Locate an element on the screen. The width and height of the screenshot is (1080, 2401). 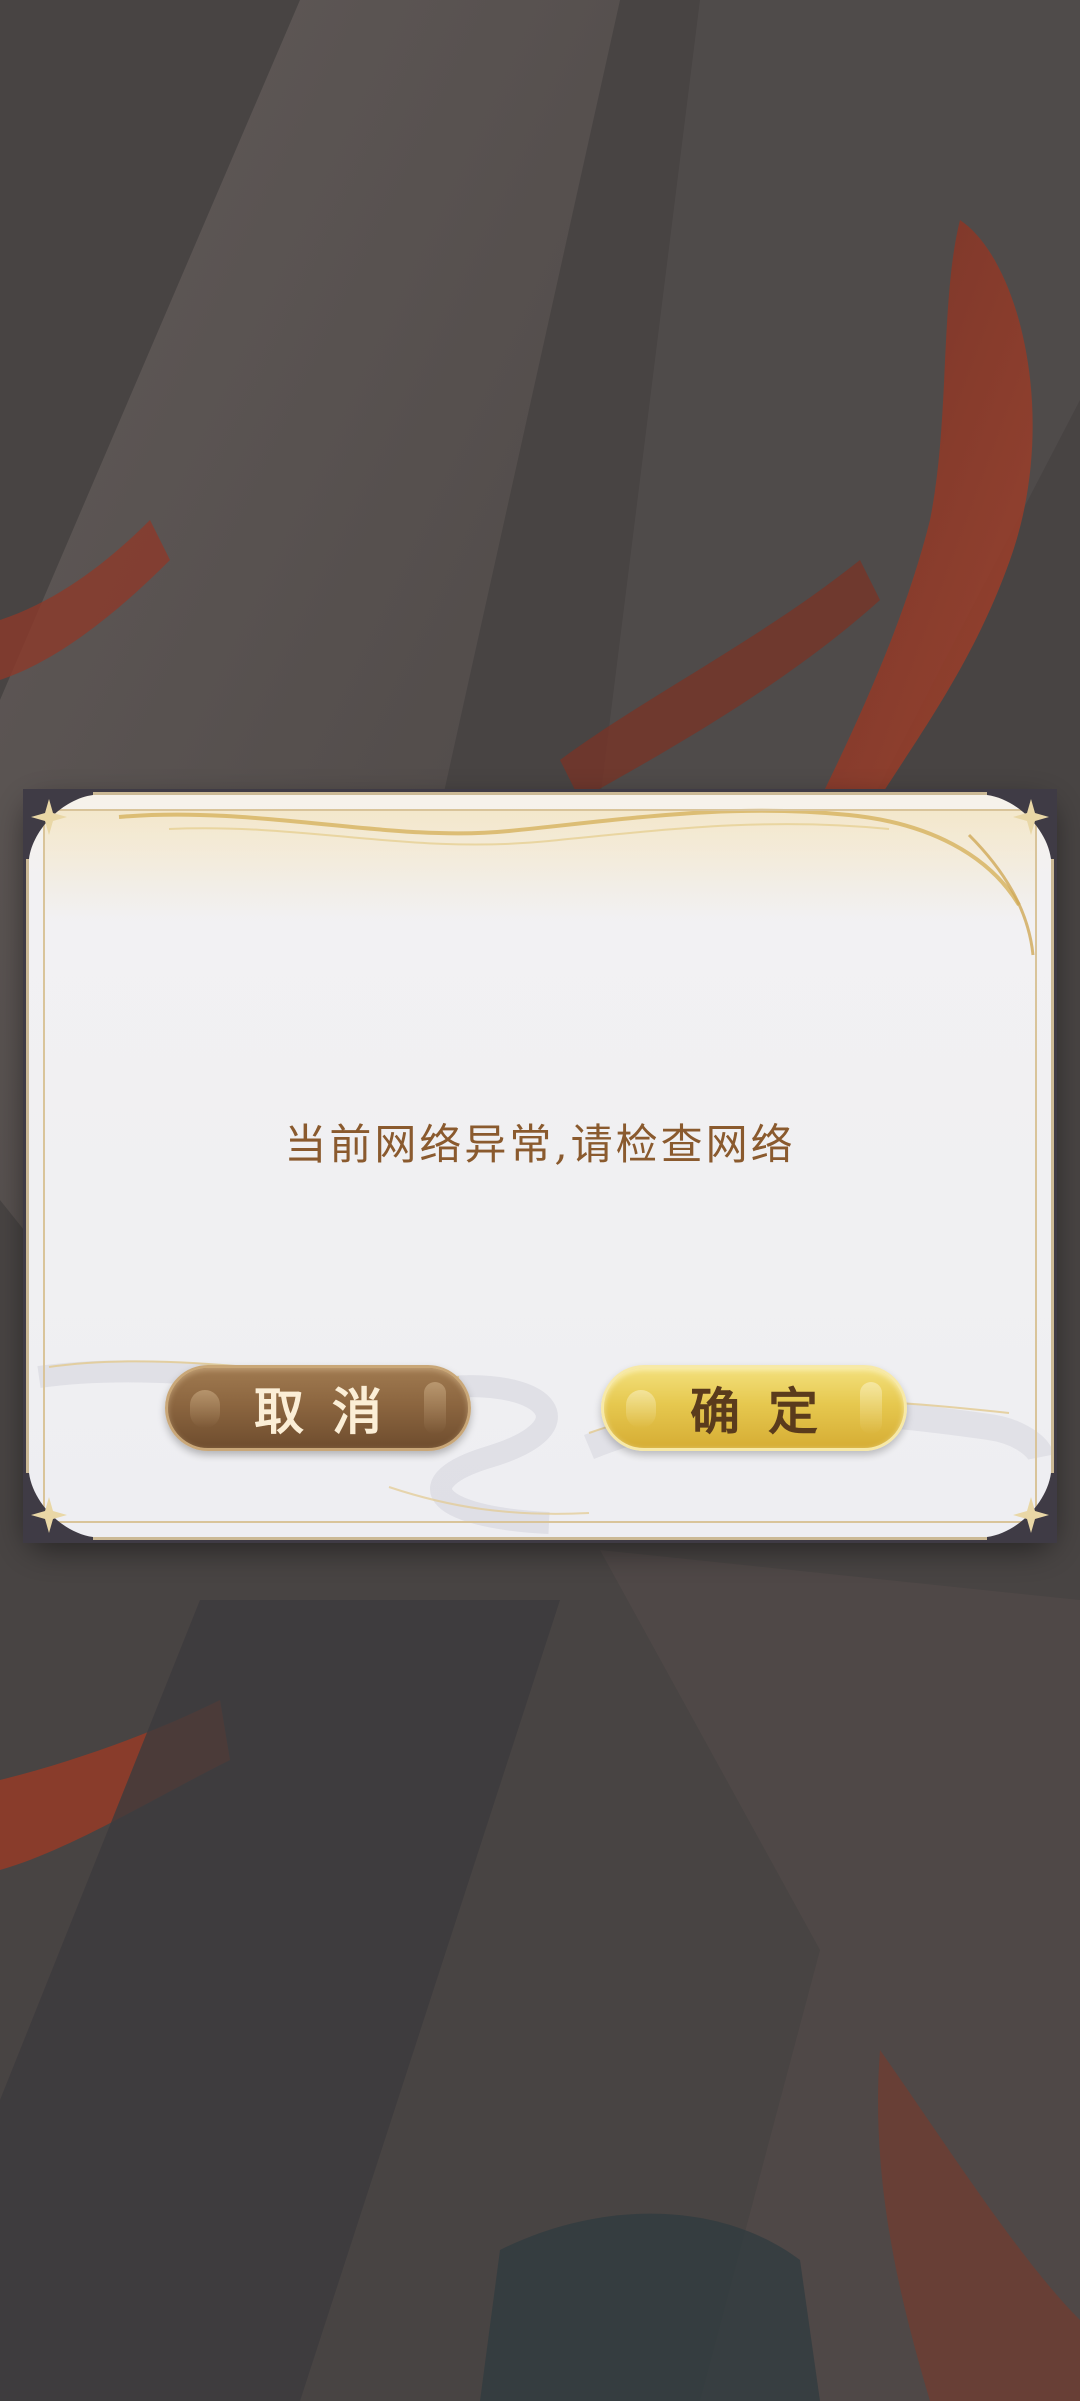
cancel-button-label: 取消 is located at coordinates (332, 1411).